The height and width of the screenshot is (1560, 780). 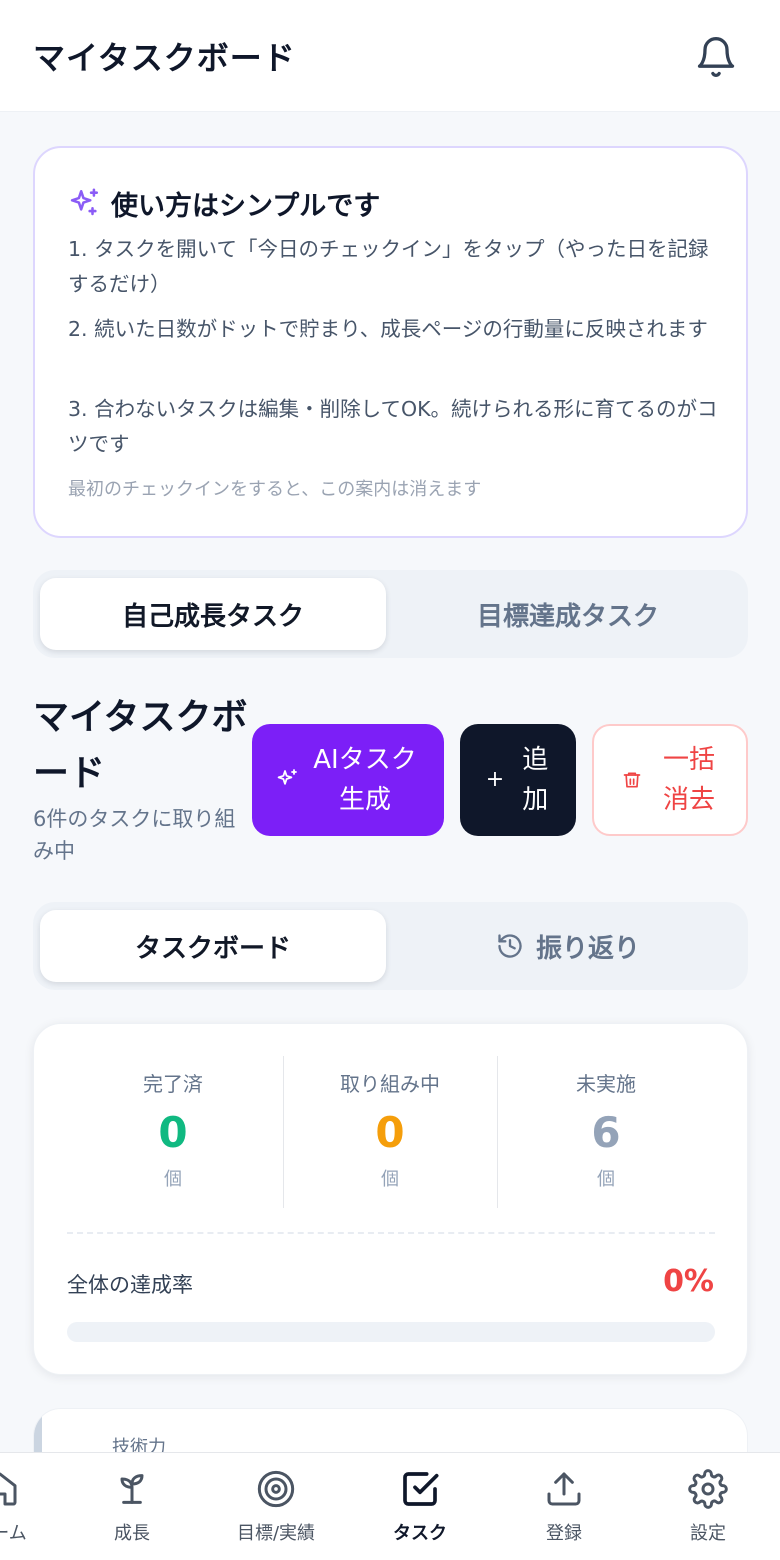 I want to click on guide-note: 最初のチェックインをすると、この案内は消えます, so click(x=275, y=489).